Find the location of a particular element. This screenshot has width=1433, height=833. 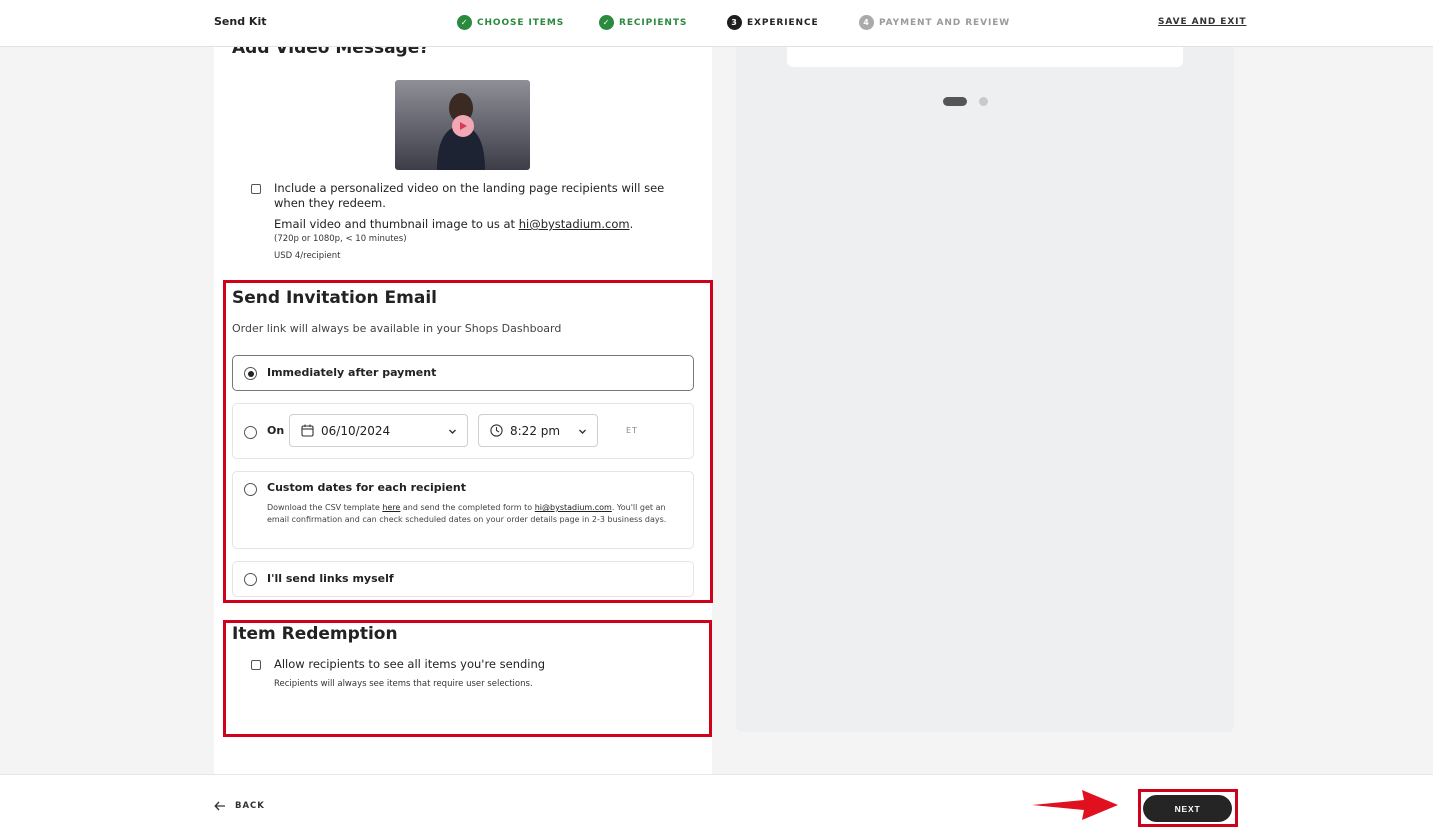

play-icon is located at coordinates (463, 126).